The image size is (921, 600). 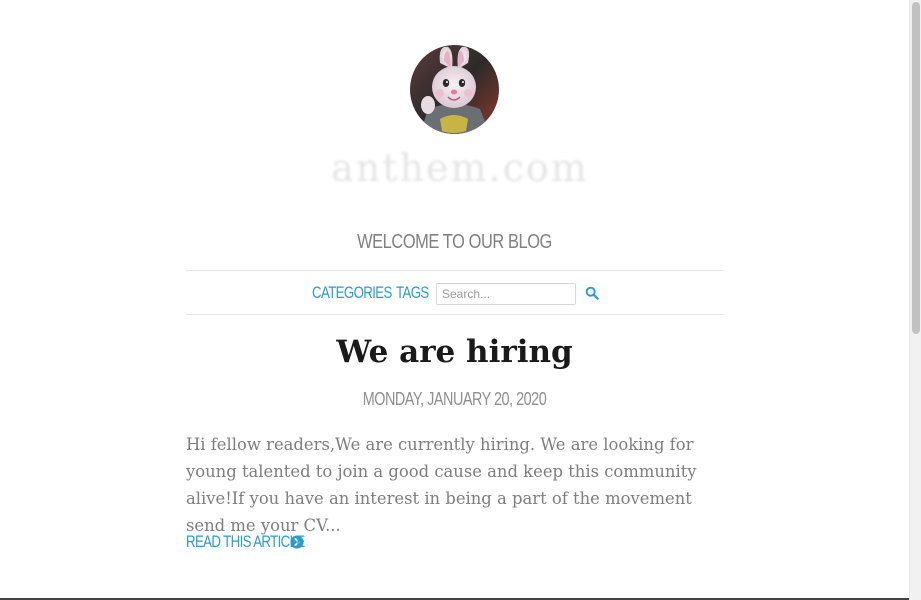 I want to click on search-icon, so click(x=592, y=294).